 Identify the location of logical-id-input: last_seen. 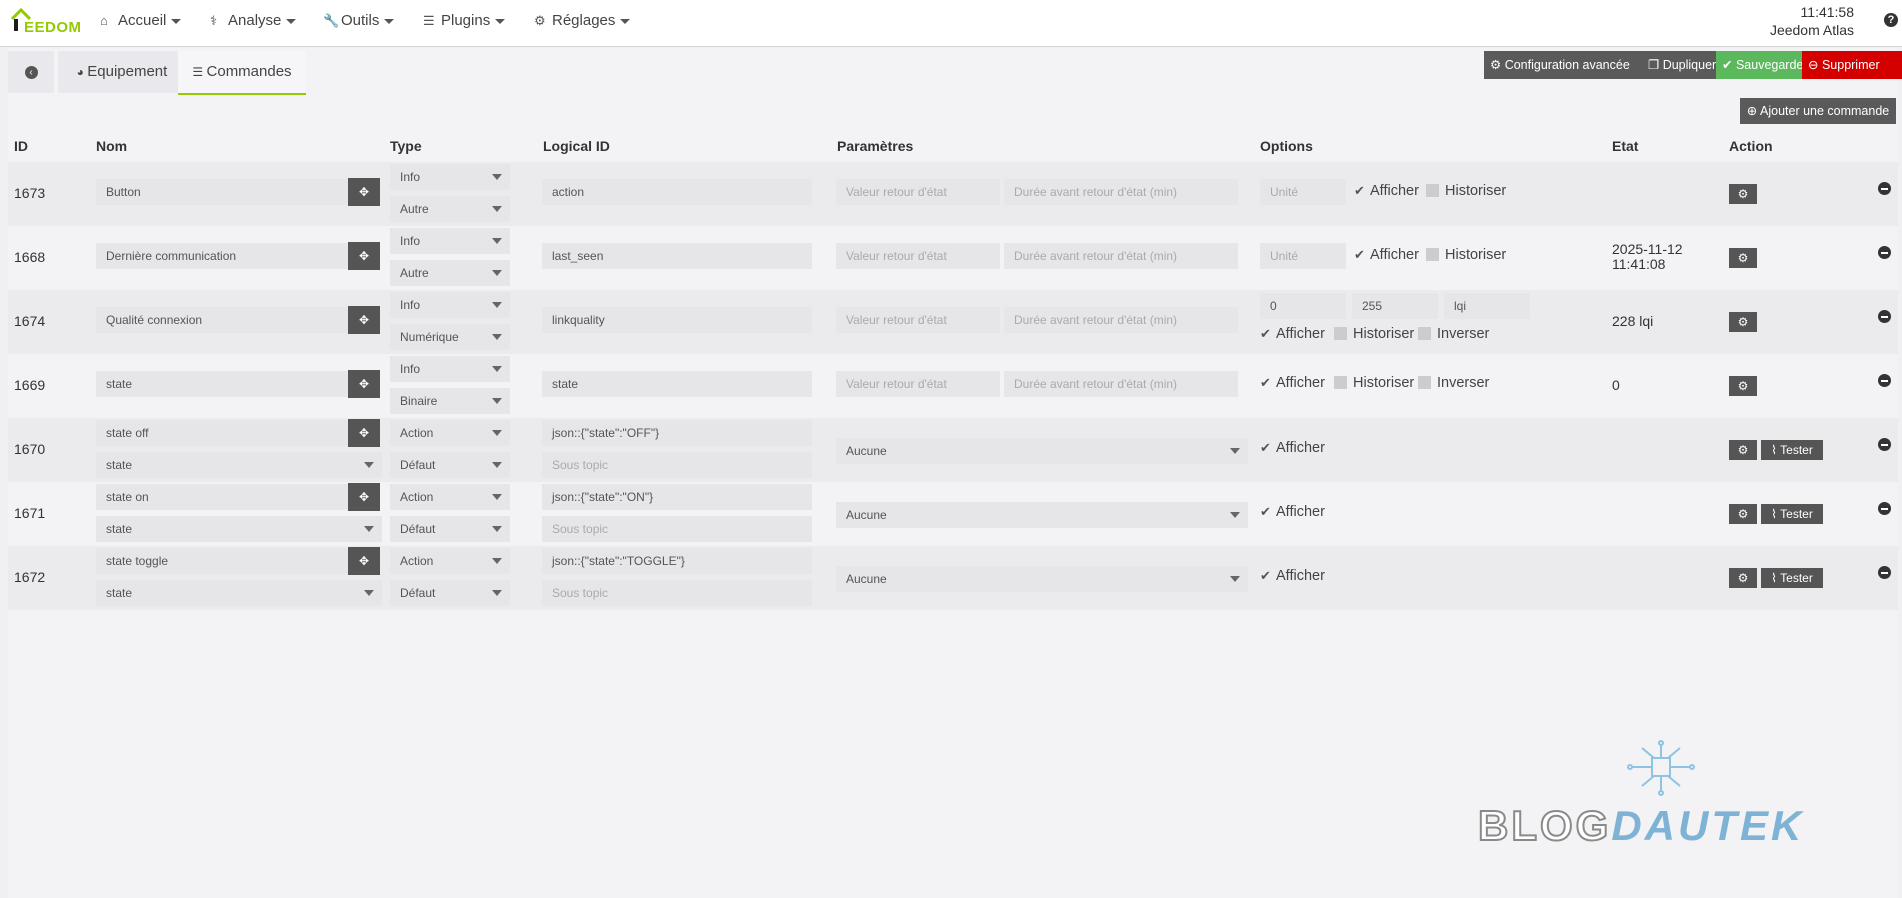
(677, 256).